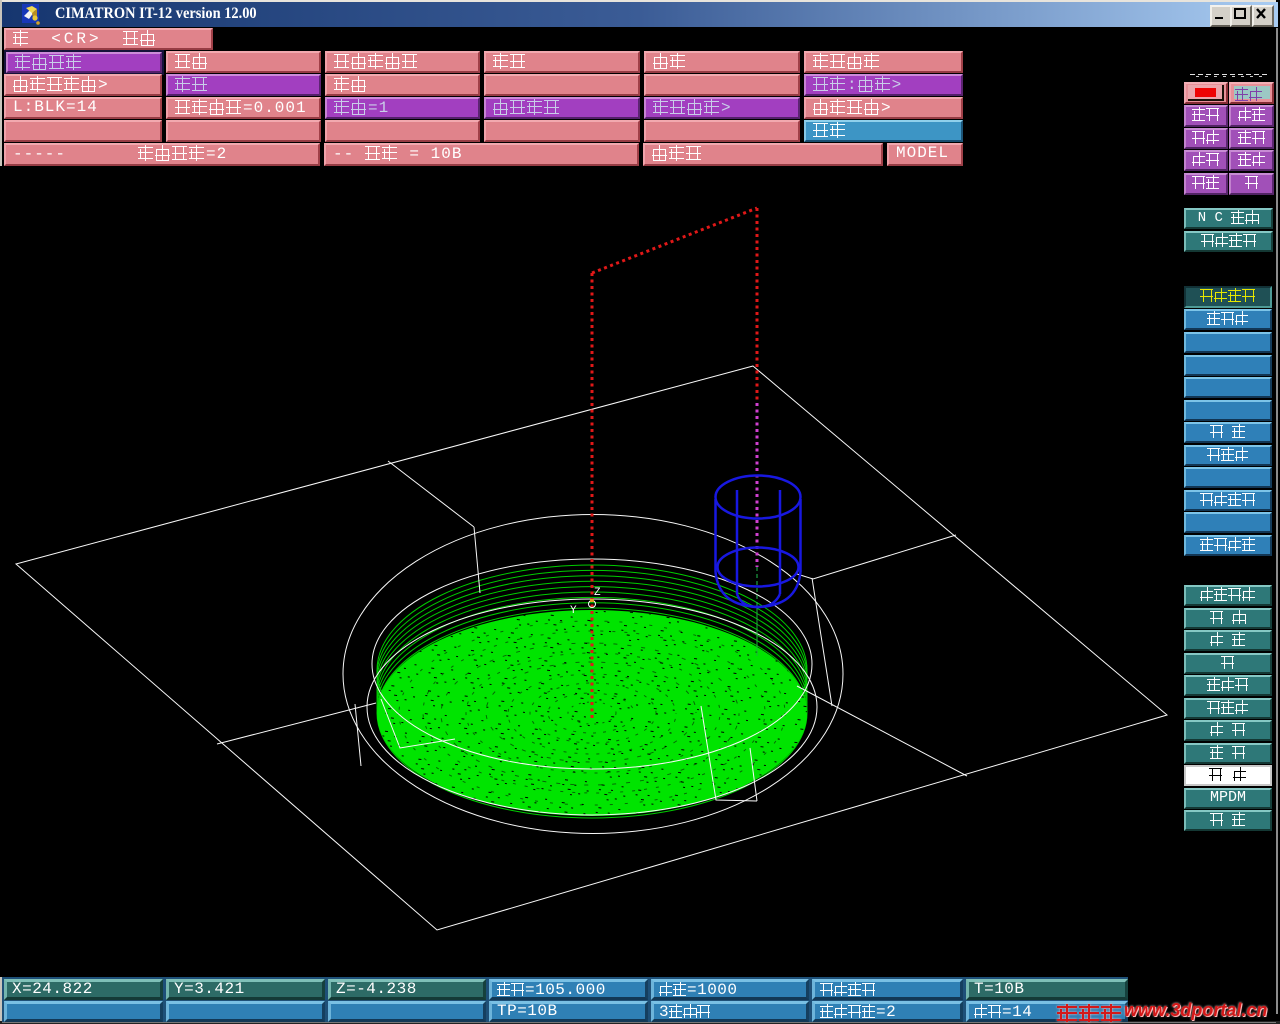 The height and width of the screenshot is (1024, 1280). Describe the element at coordinates (573, 611) in the screenshot. I see `svg-text: Y` at that location.